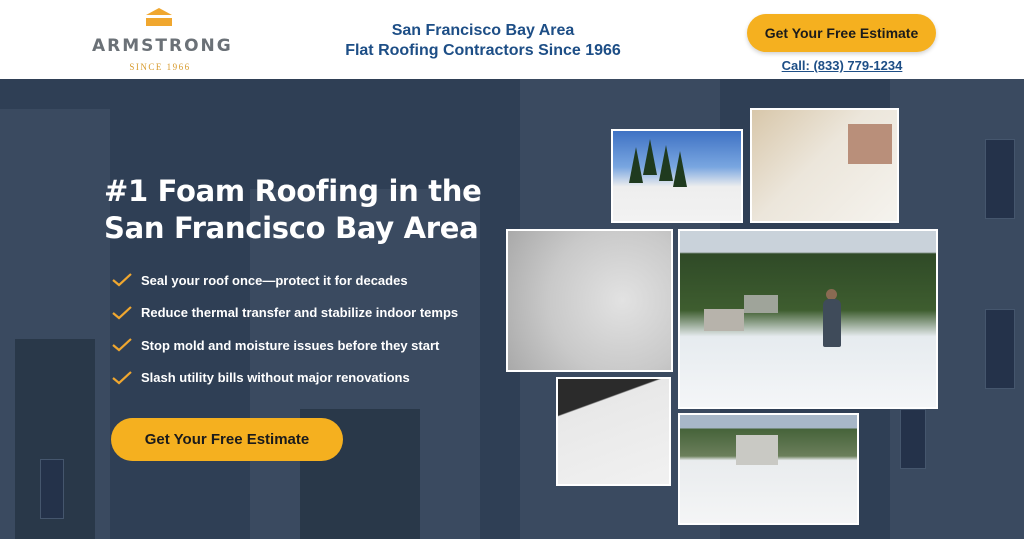 This screenshot has width=1024, height=539. Describe the element at coordinates (824, 165) in the screenshot. I see `photo-foam-spraying` at that location.